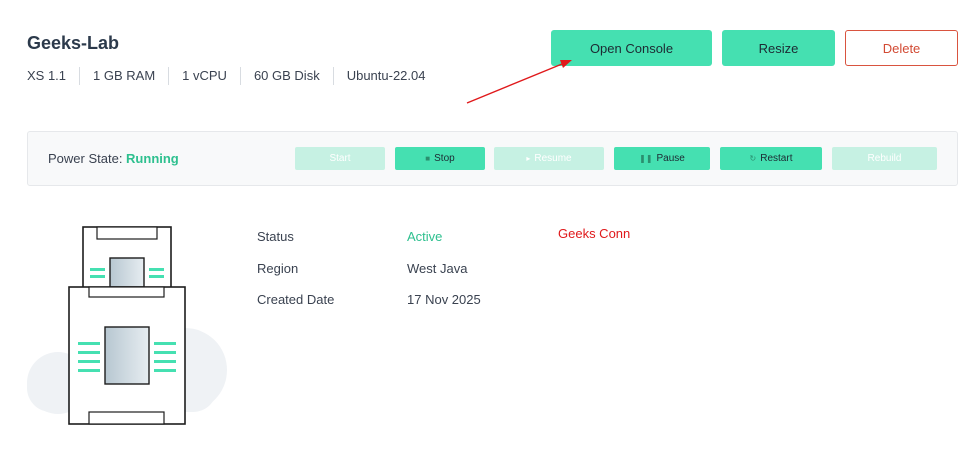  I want to click on status-label: Status, so click(275, 236).